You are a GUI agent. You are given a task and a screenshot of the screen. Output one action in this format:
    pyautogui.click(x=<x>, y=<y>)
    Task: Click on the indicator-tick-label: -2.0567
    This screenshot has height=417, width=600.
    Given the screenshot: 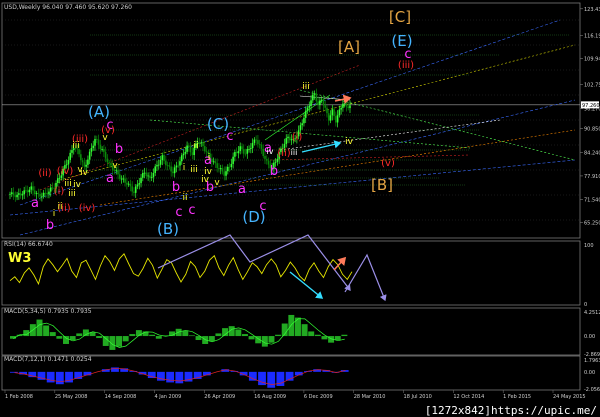 What is the action you would take?
    pyautogui.click(x=592, y=390)
    